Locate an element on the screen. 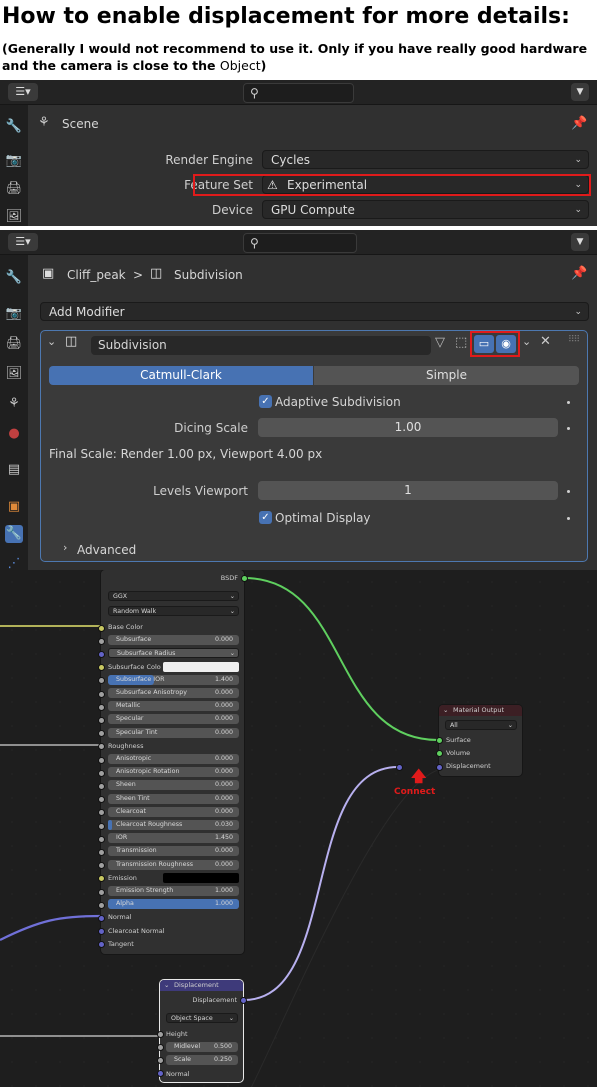  scale-input-socket is located at coordinates (160, 1060).